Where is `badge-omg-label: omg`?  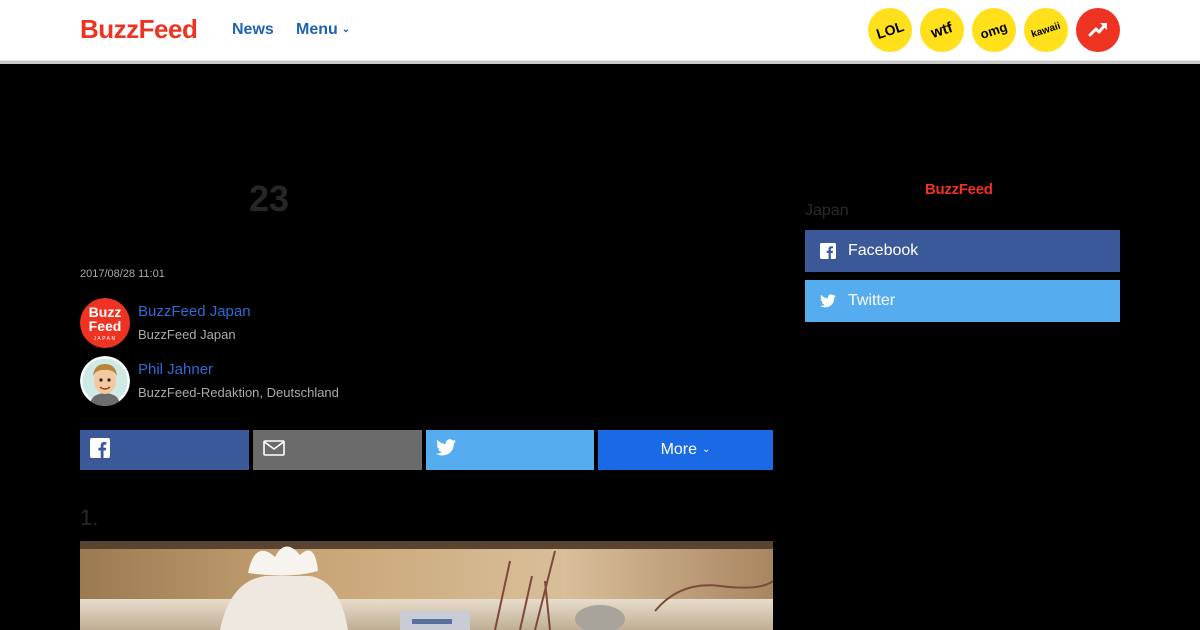
badge-omg-label: omg is located at coordinates (994, 30).